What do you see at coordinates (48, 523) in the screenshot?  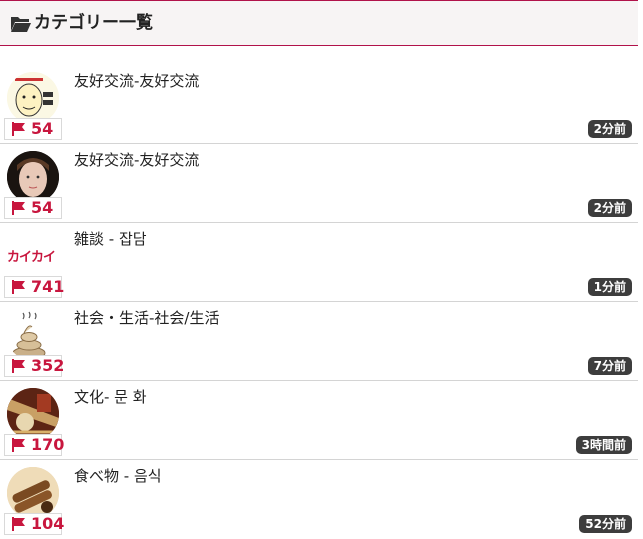 I see `post-count: 104` at bounding box center [48, 523].